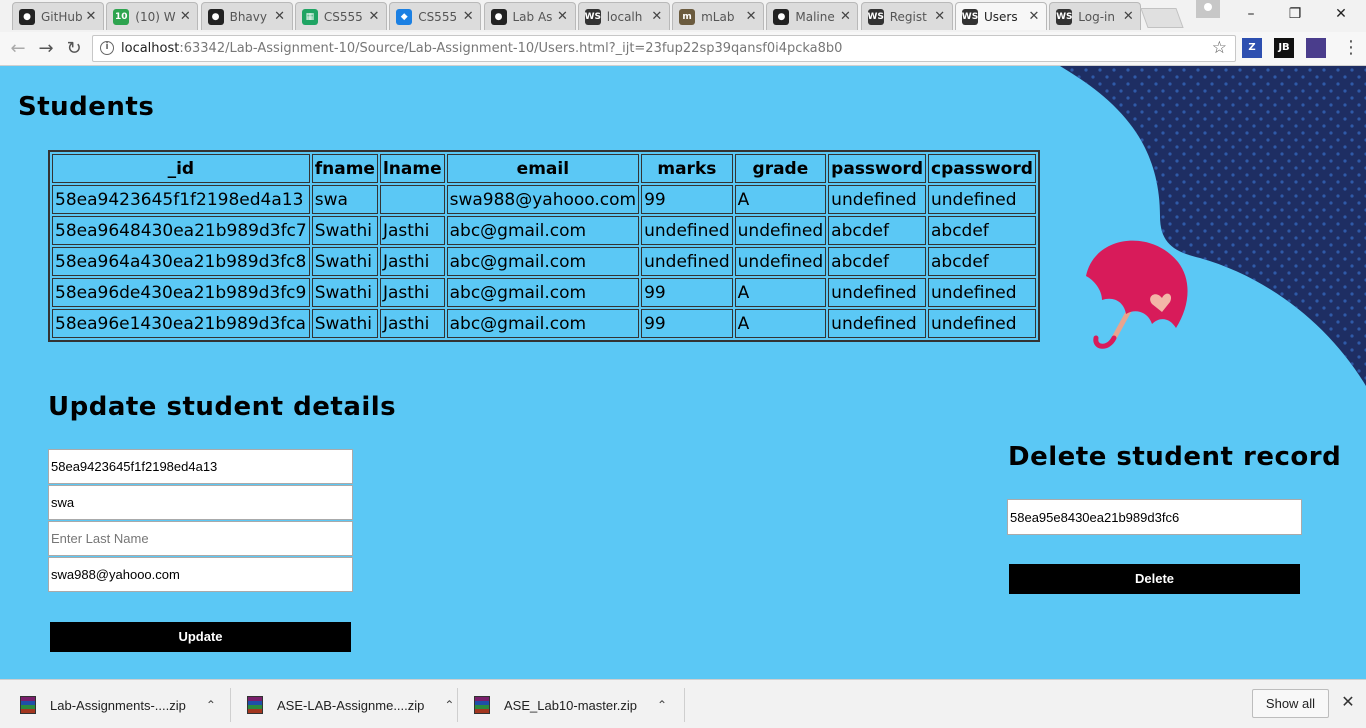 The width and height of the screenshot is (1366, 728). Describe the element at coordinates (200, 637) in the screenshot. I see `update-button: Update` at that location.